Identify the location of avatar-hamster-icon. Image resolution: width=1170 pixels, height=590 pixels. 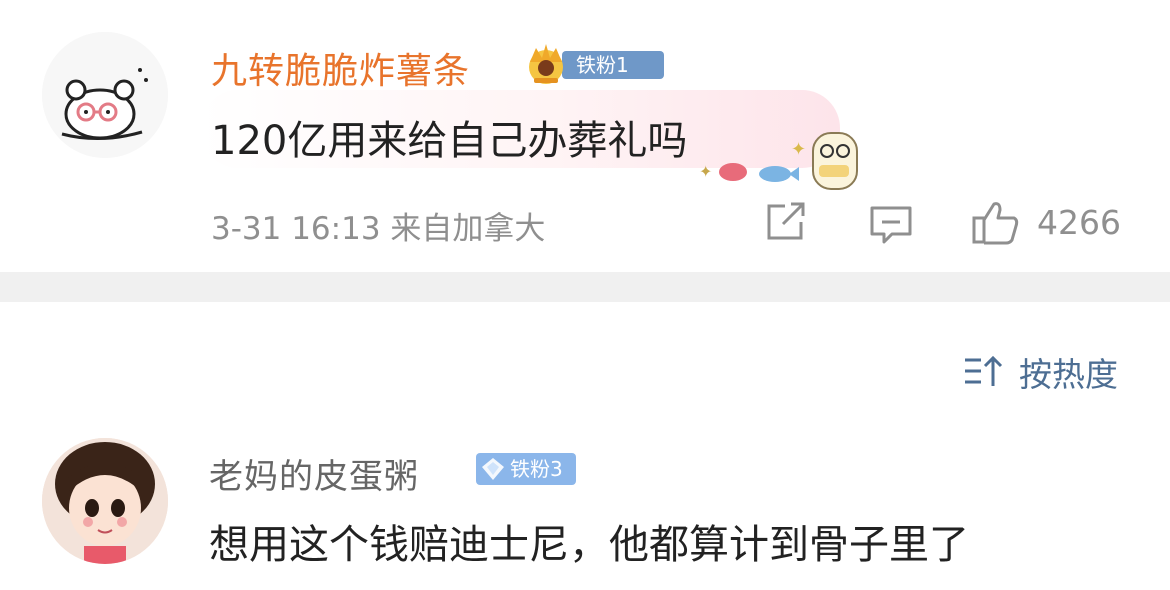
(105, 95).